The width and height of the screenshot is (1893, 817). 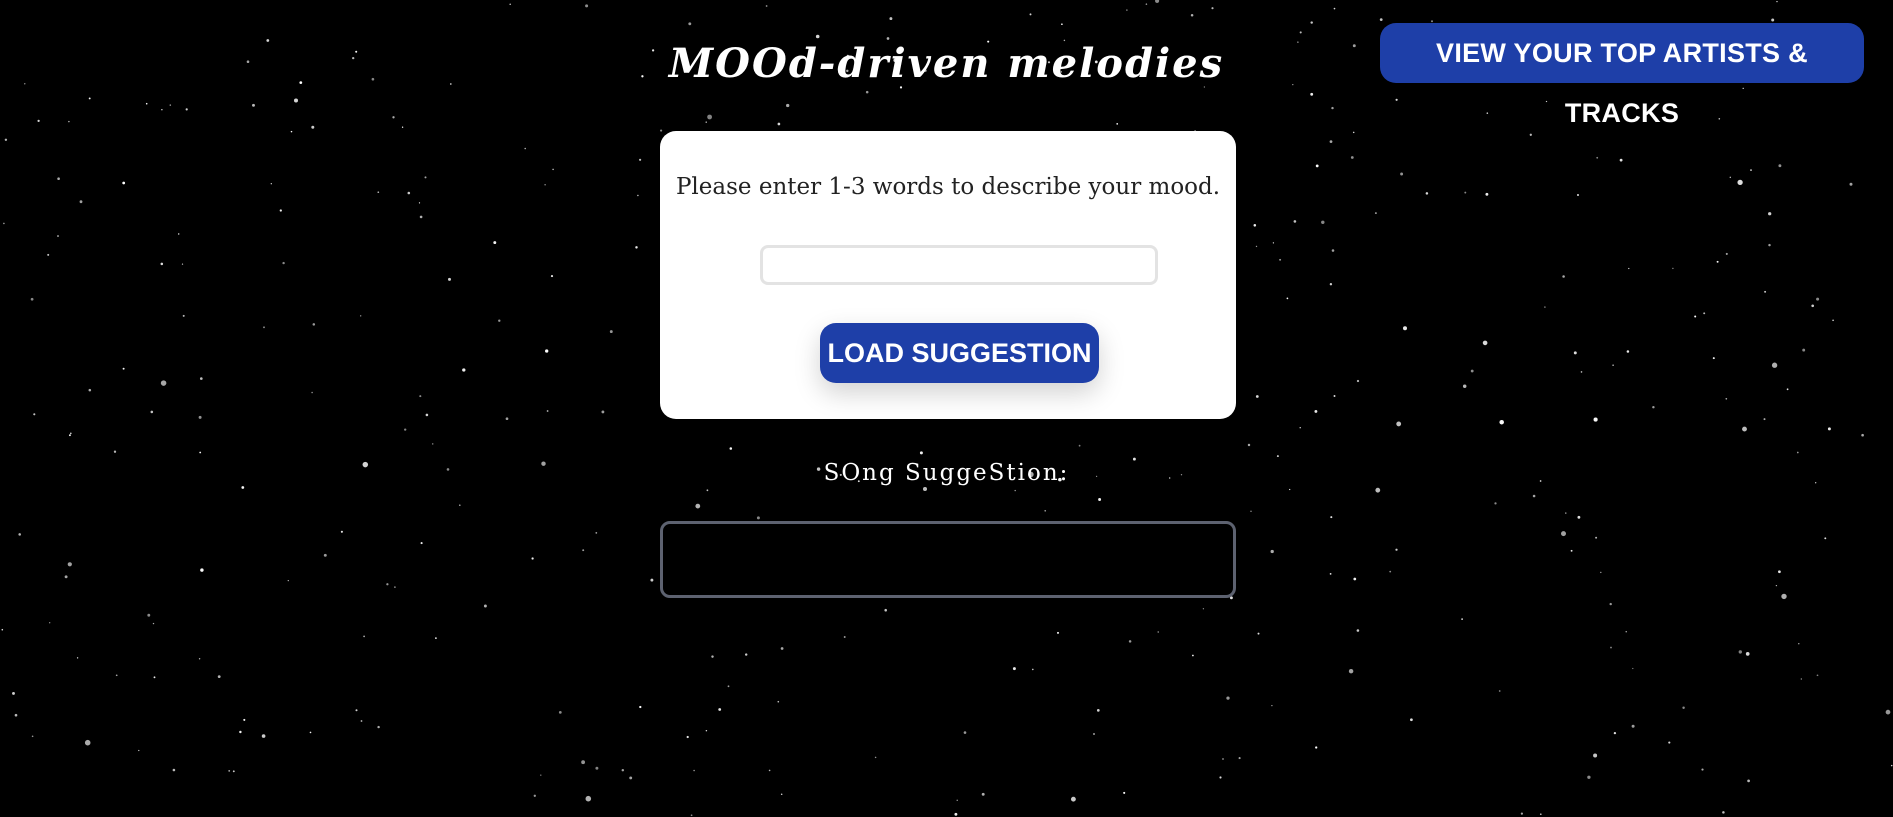 What do you see at coordinates (959, 353) in the screenshot?
I see `load-suggestion-button: LOAD SUGGESTION` at bounding box center [959, 353].